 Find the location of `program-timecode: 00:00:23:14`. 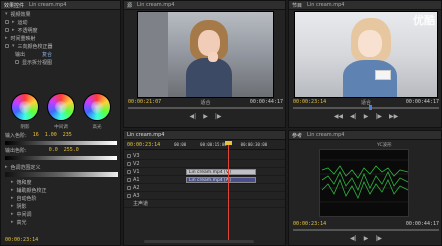

program-timecode: 00:00:23:14 is located at coordinates (309, 102).